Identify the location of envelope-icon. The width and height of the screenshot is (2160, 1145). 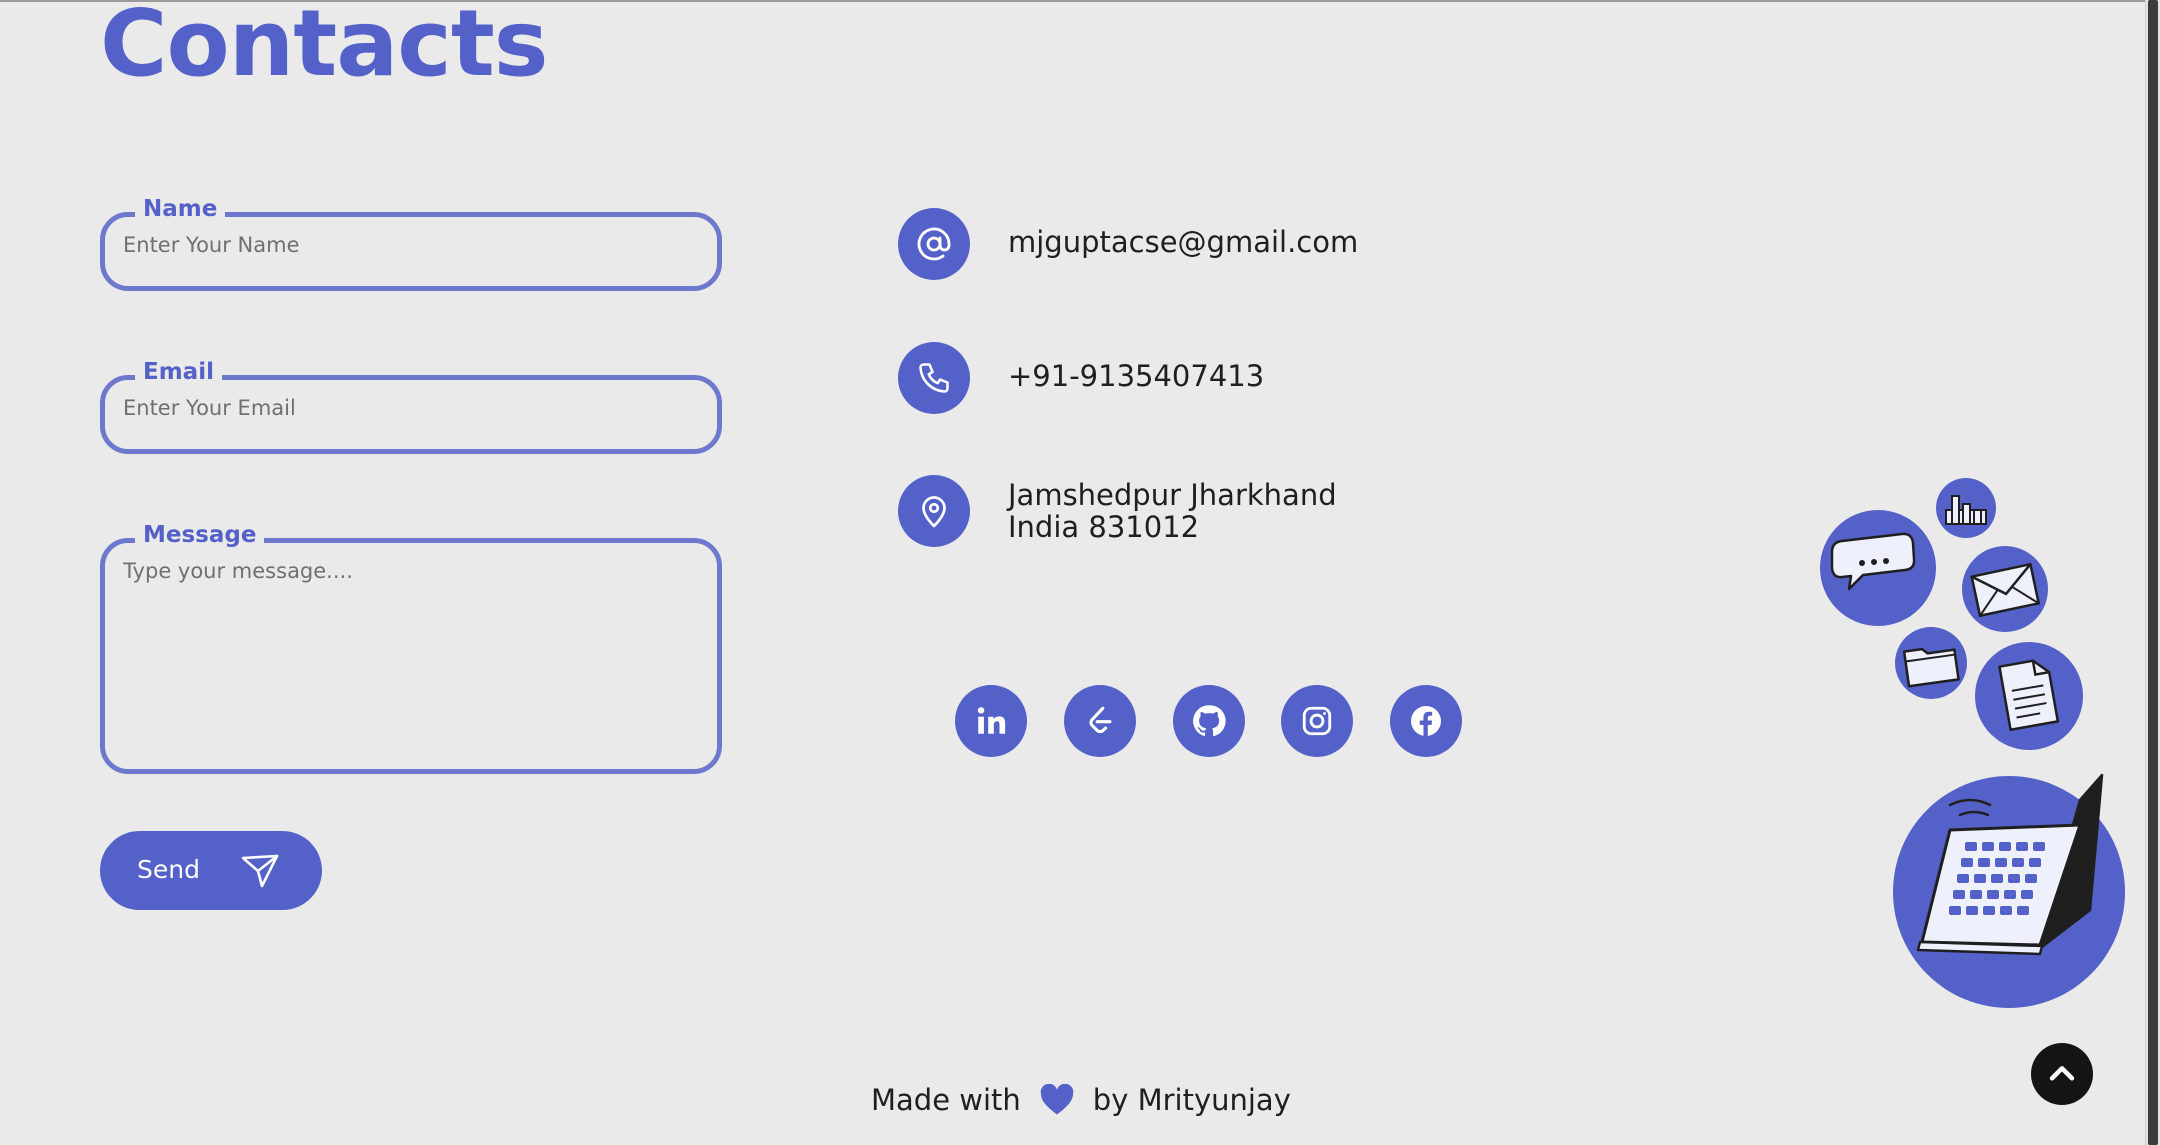
(2005, 589).